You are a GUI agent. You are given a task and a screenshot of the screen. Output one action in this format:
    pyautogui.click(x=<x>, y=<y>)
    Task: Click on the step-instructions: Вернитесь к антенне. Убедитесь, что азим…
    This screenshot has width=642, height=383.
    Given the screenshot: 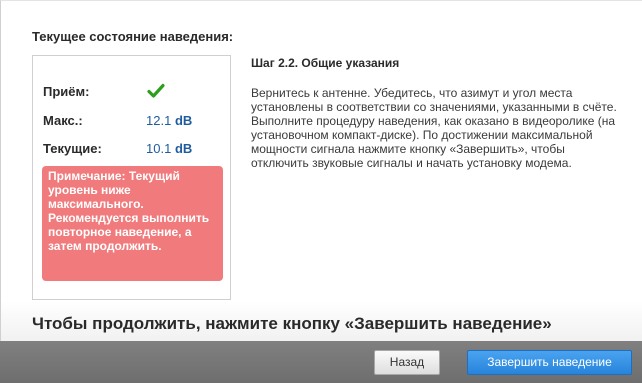 What is the action you would take?
    pyautogui.click(x=434, y=128)
    